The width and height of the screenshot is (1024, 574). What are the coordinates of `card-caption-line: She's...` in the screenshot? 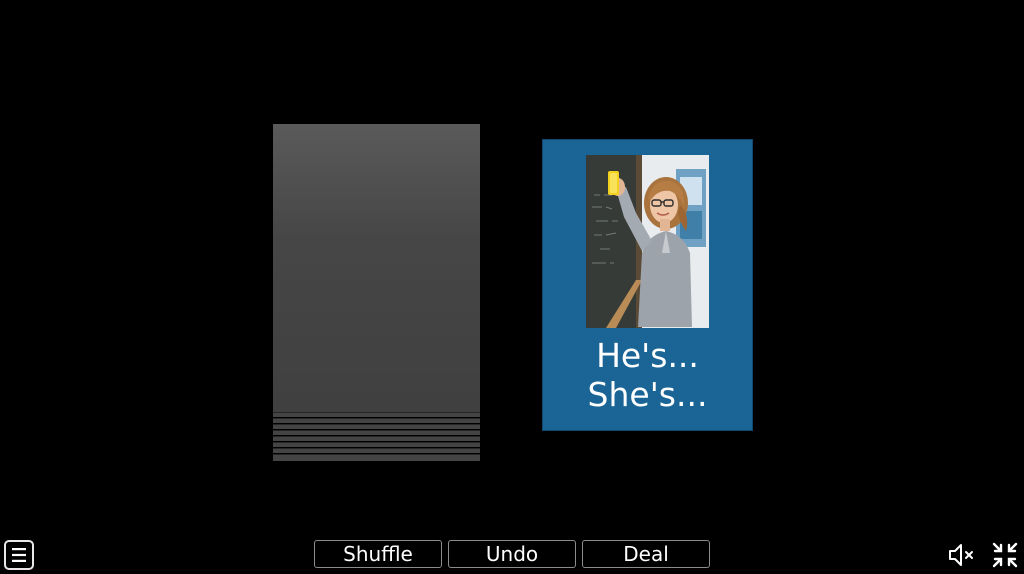 It's located at (647, 394).